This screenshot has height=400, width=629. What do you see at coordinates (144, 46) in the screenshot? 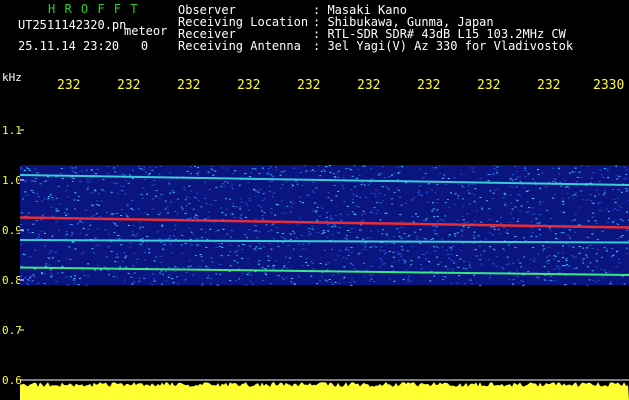
I see `counter-value: 0` at bounding box center [144, 46].